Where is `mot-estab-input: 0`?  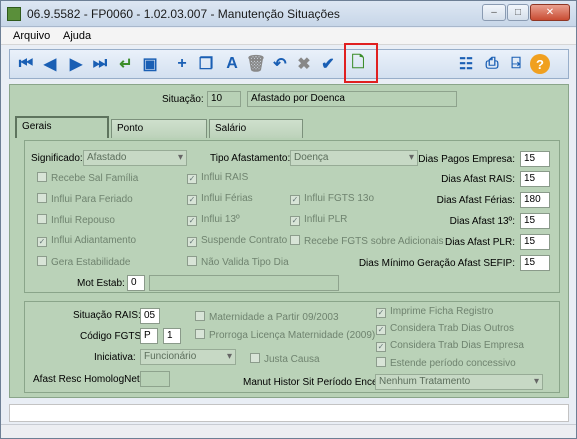 mot-estab-input: 0 is located at coordinates (136, 283).